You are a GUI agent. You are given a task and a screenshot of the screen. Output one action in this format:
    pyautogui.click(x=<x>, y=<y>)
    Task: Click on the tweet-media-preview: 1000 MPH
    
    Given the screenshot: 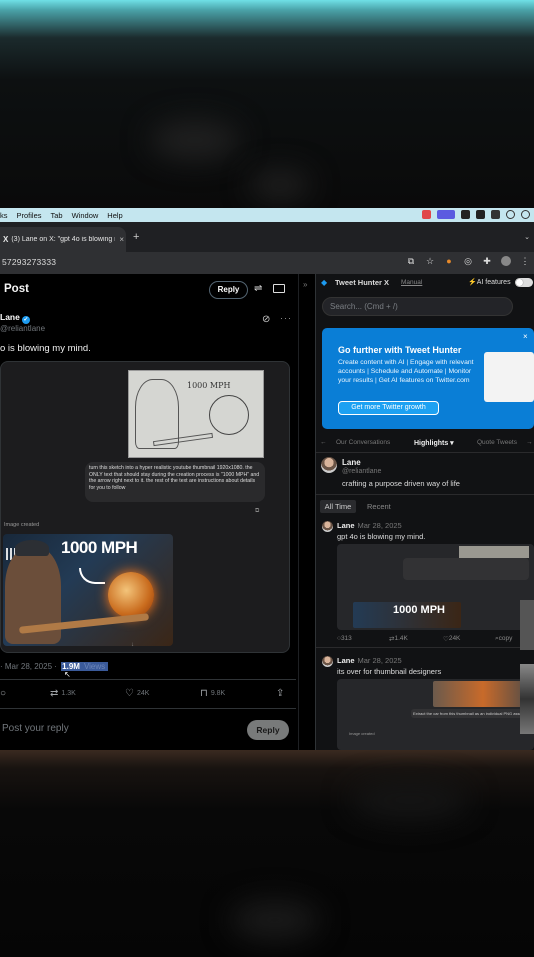 What is the action you would take?
    pyautogui.click(x=435, y=587)
    